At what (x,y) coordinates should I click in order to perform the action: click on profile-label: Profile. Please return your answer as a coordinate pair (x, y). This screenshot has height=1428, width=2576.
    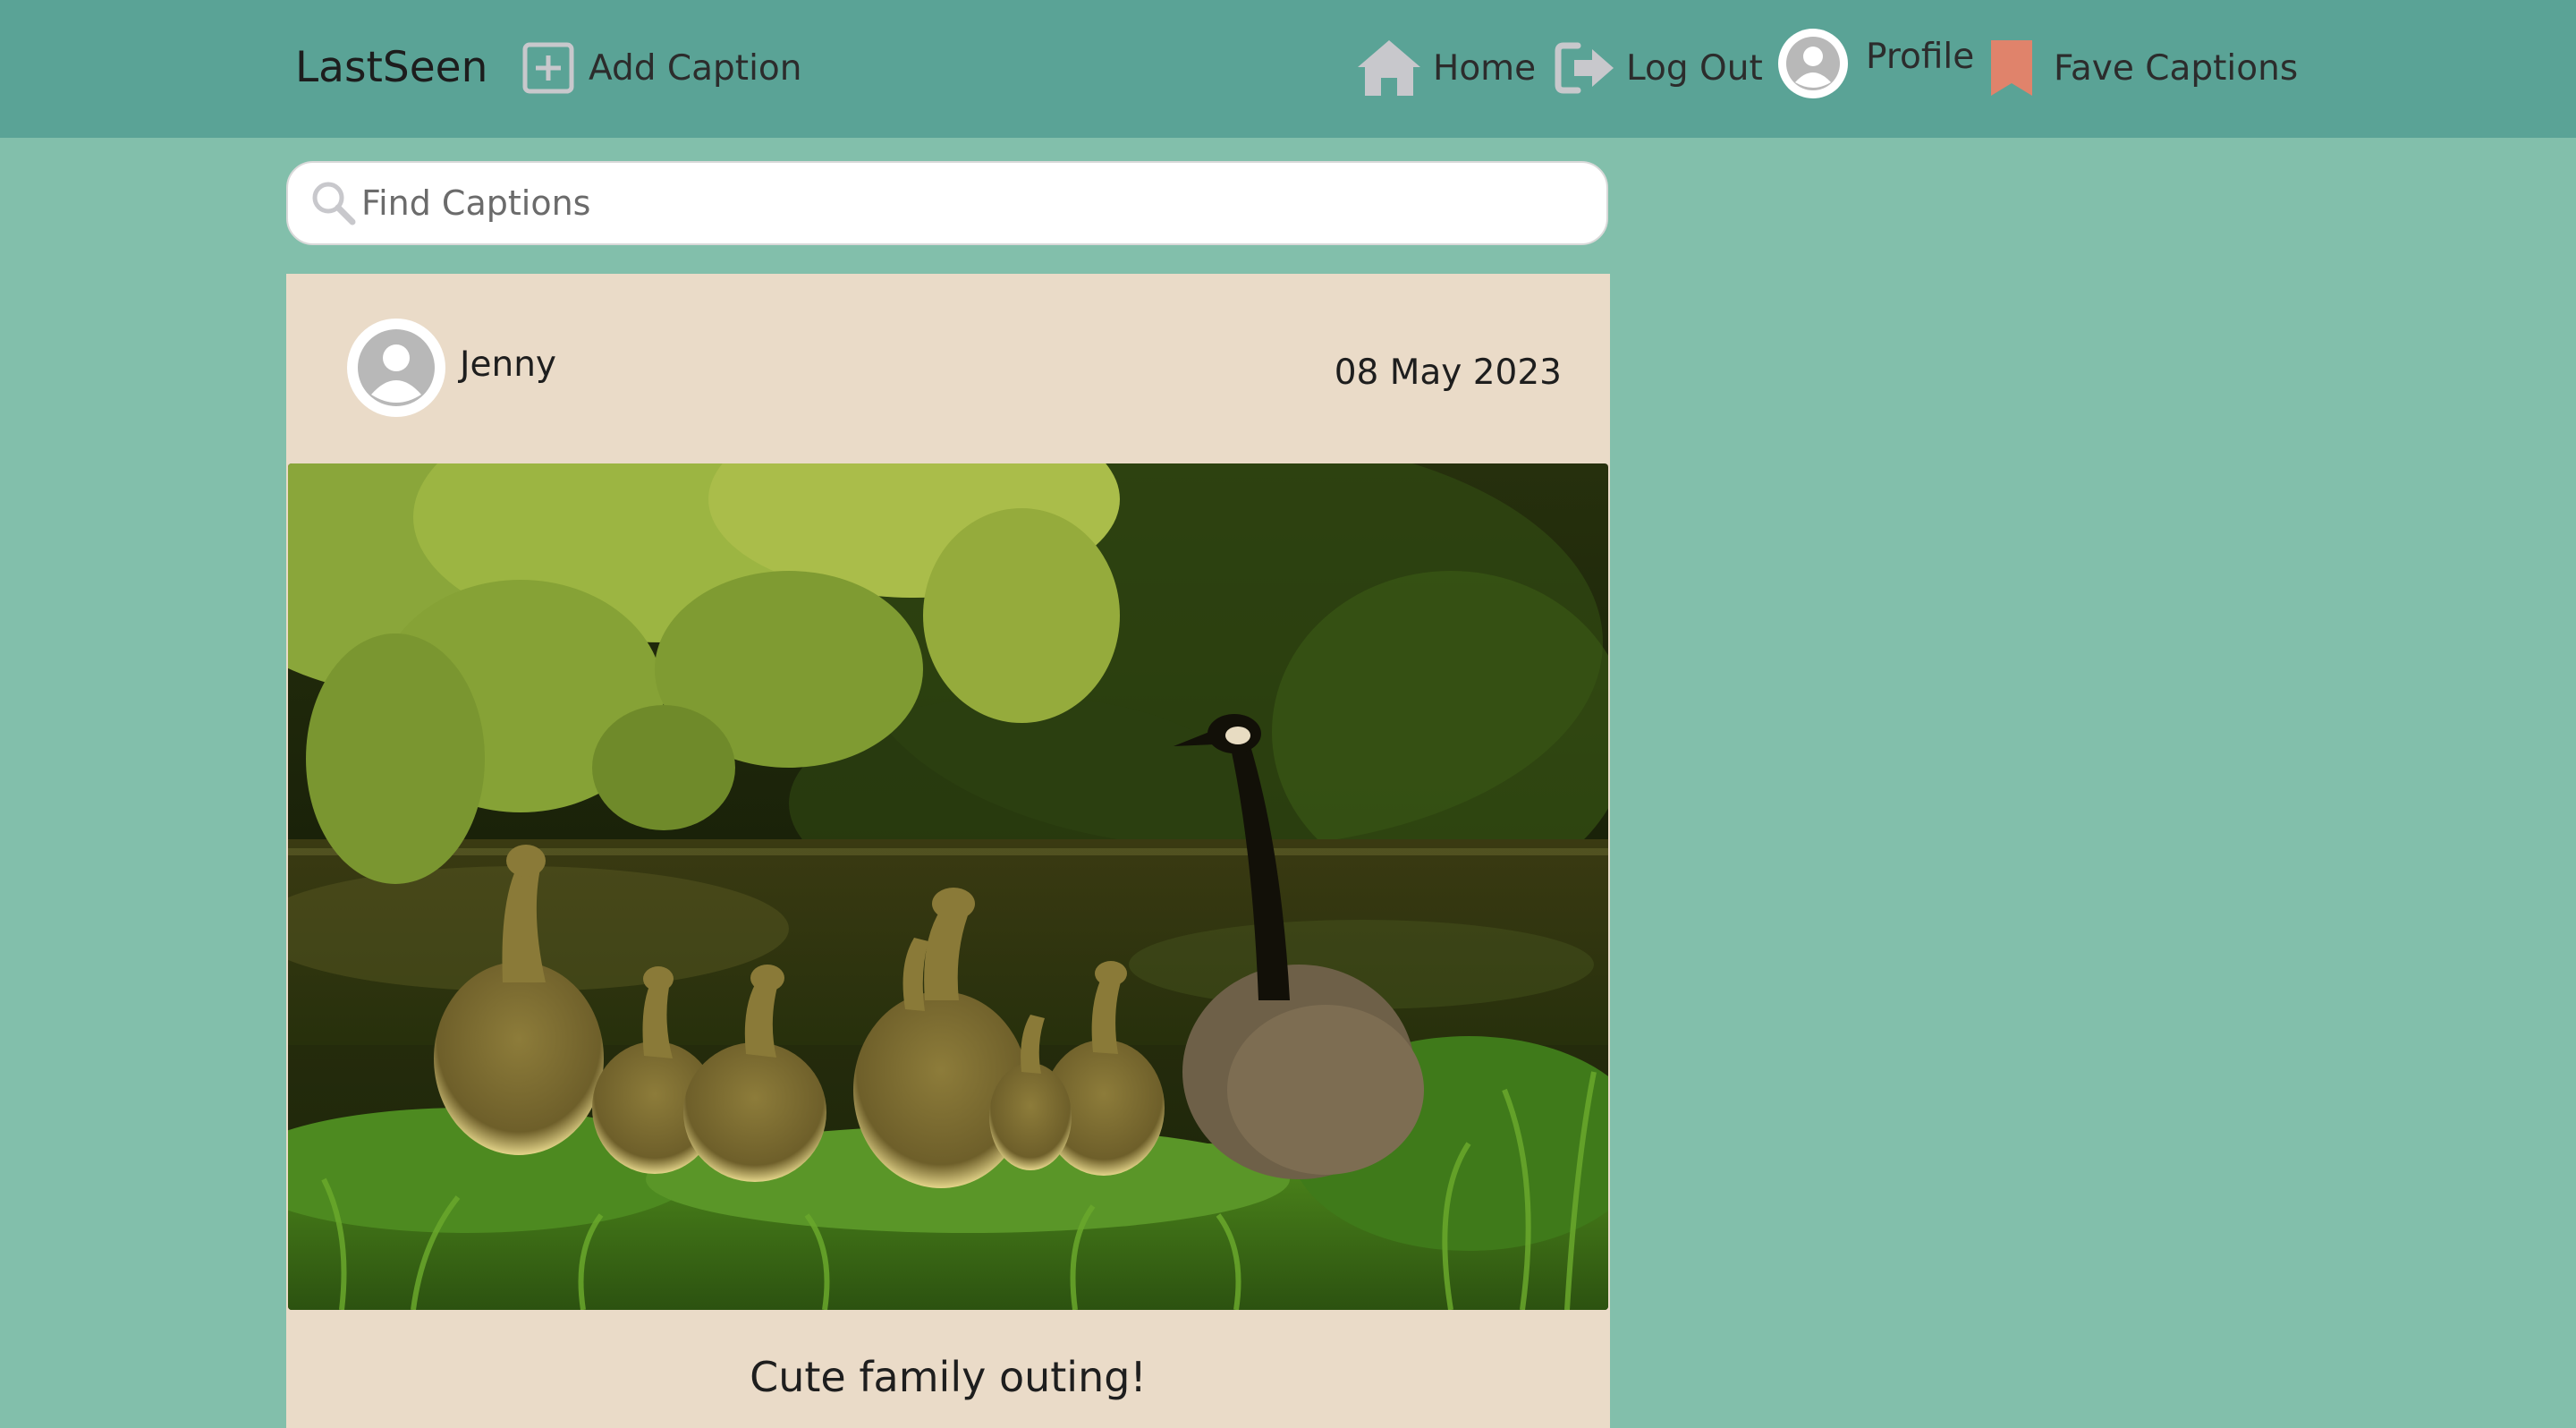
    Looking at the image, I should click on (1920, 56).